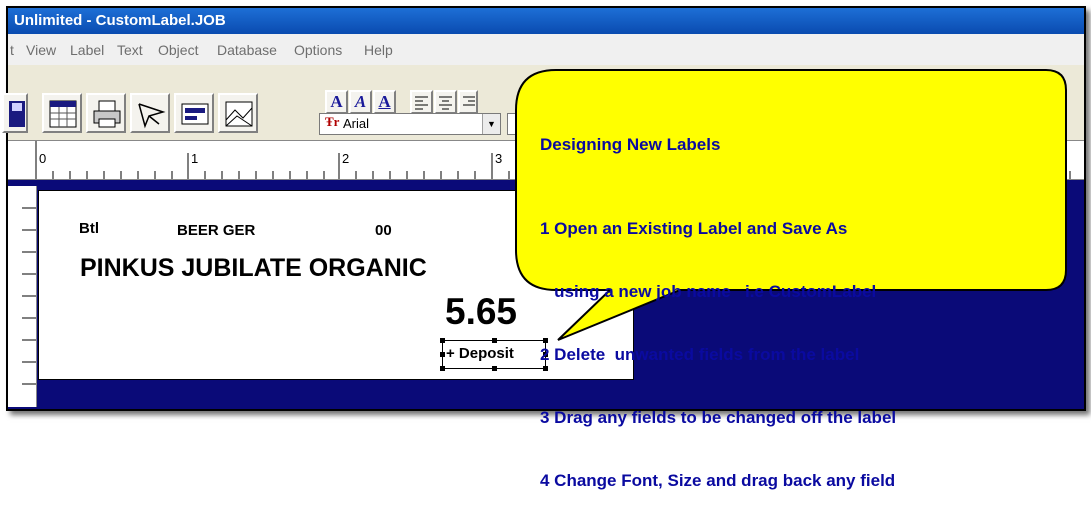 The height and width of the screenshot is (512, 1091). Describe the element at coordinates (630, 144) in the screenshot. I see `callout-title: Designing New Labels` at that location.